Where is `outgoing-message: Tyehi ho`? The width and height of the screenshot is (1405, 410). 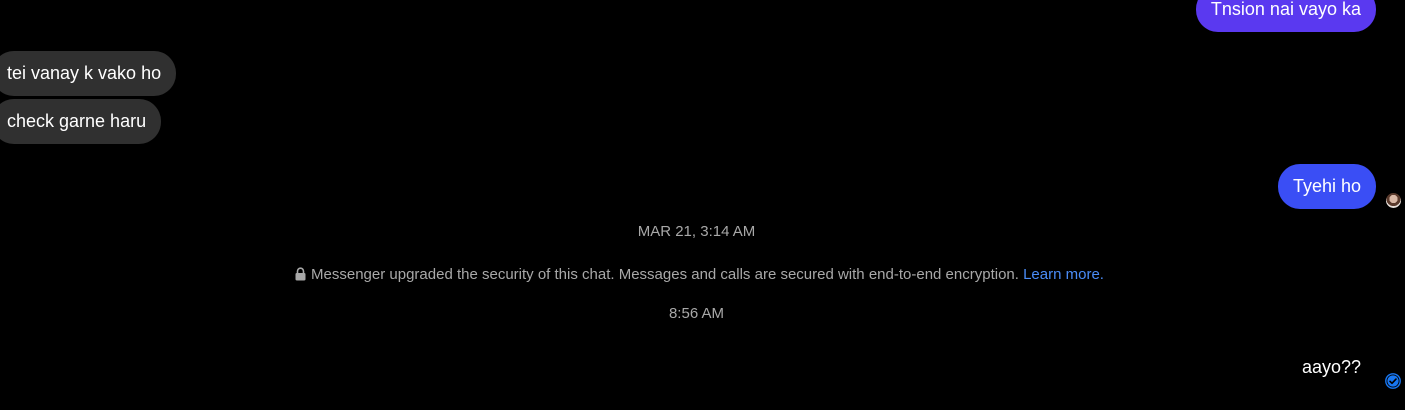 outgoing-message: Tyehi ho is located at coordinates (1326, 186).